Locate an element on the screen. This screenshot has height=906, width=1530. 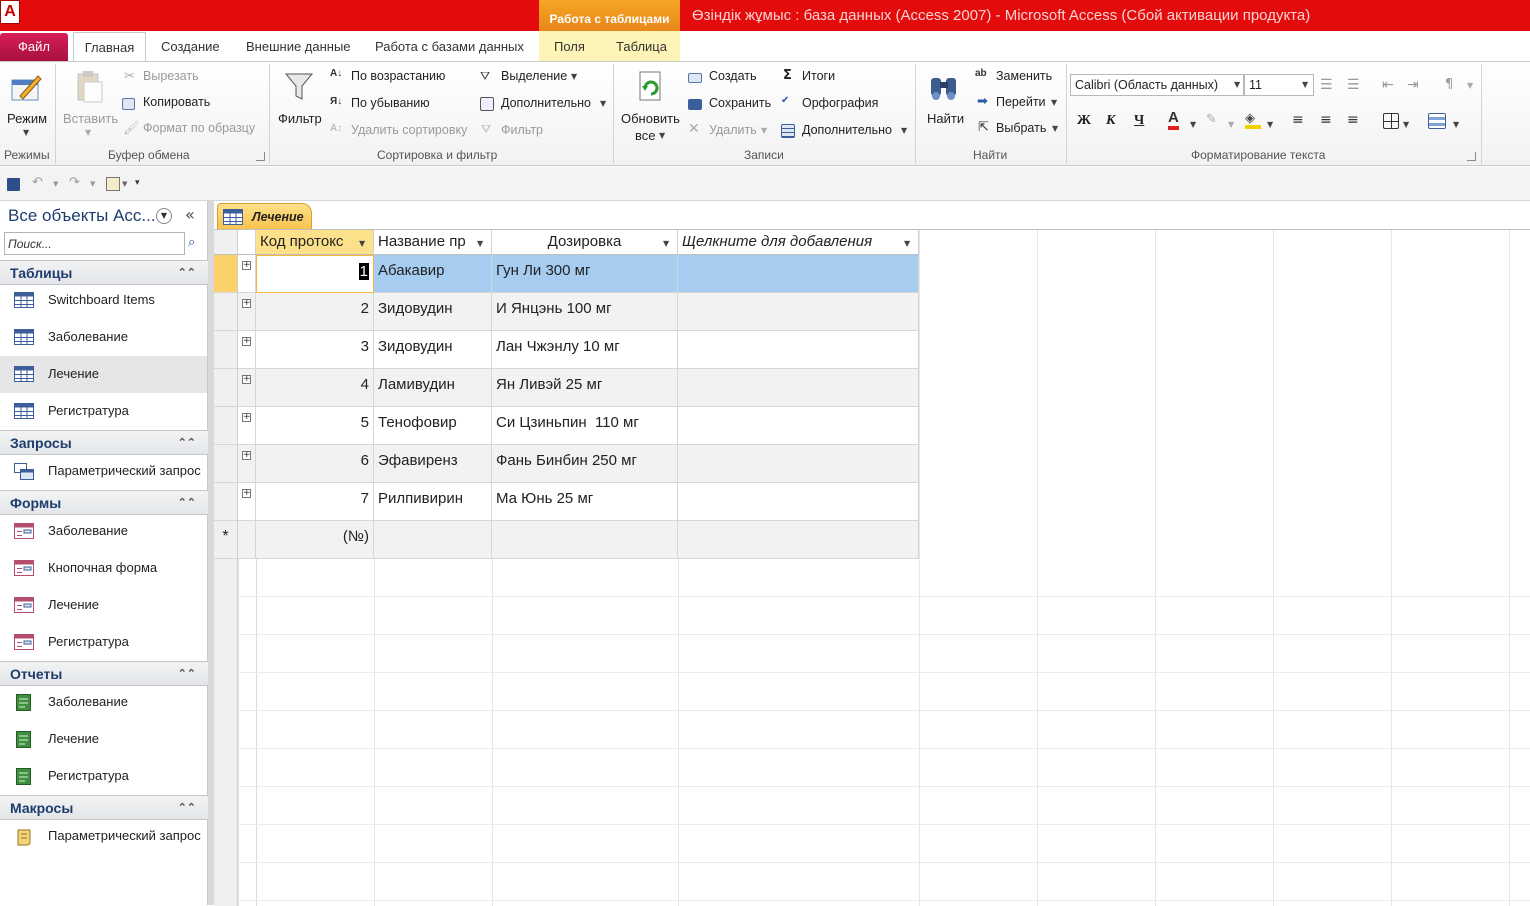
nav-item-form-switchboard: Кнопочная форма is located at coordinates (103, 568).